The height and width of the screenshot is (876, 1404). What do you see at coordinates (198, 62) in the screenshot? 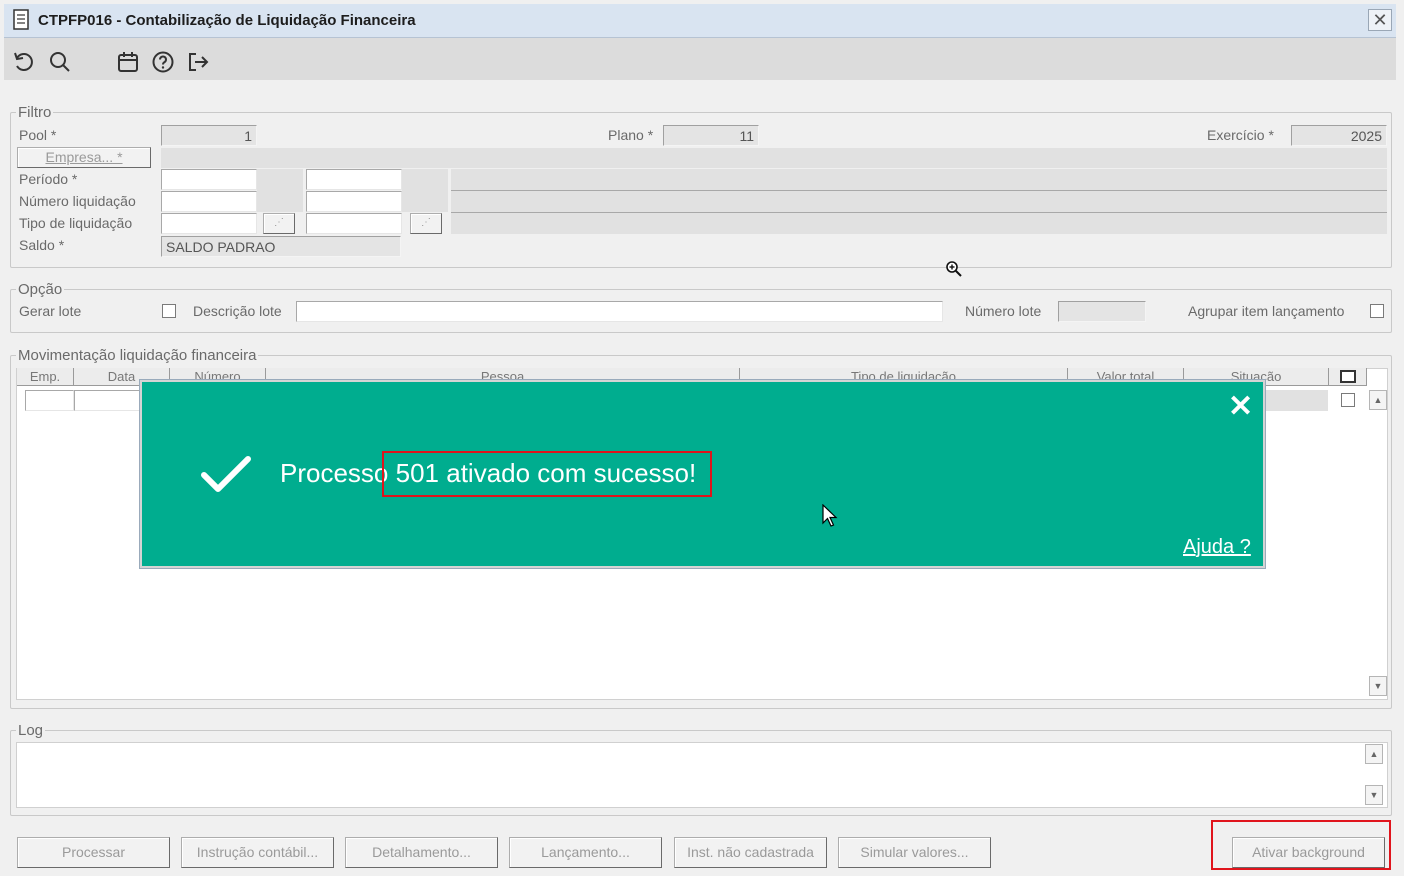
I see `exit-icon` at bounding box center [198, 62].